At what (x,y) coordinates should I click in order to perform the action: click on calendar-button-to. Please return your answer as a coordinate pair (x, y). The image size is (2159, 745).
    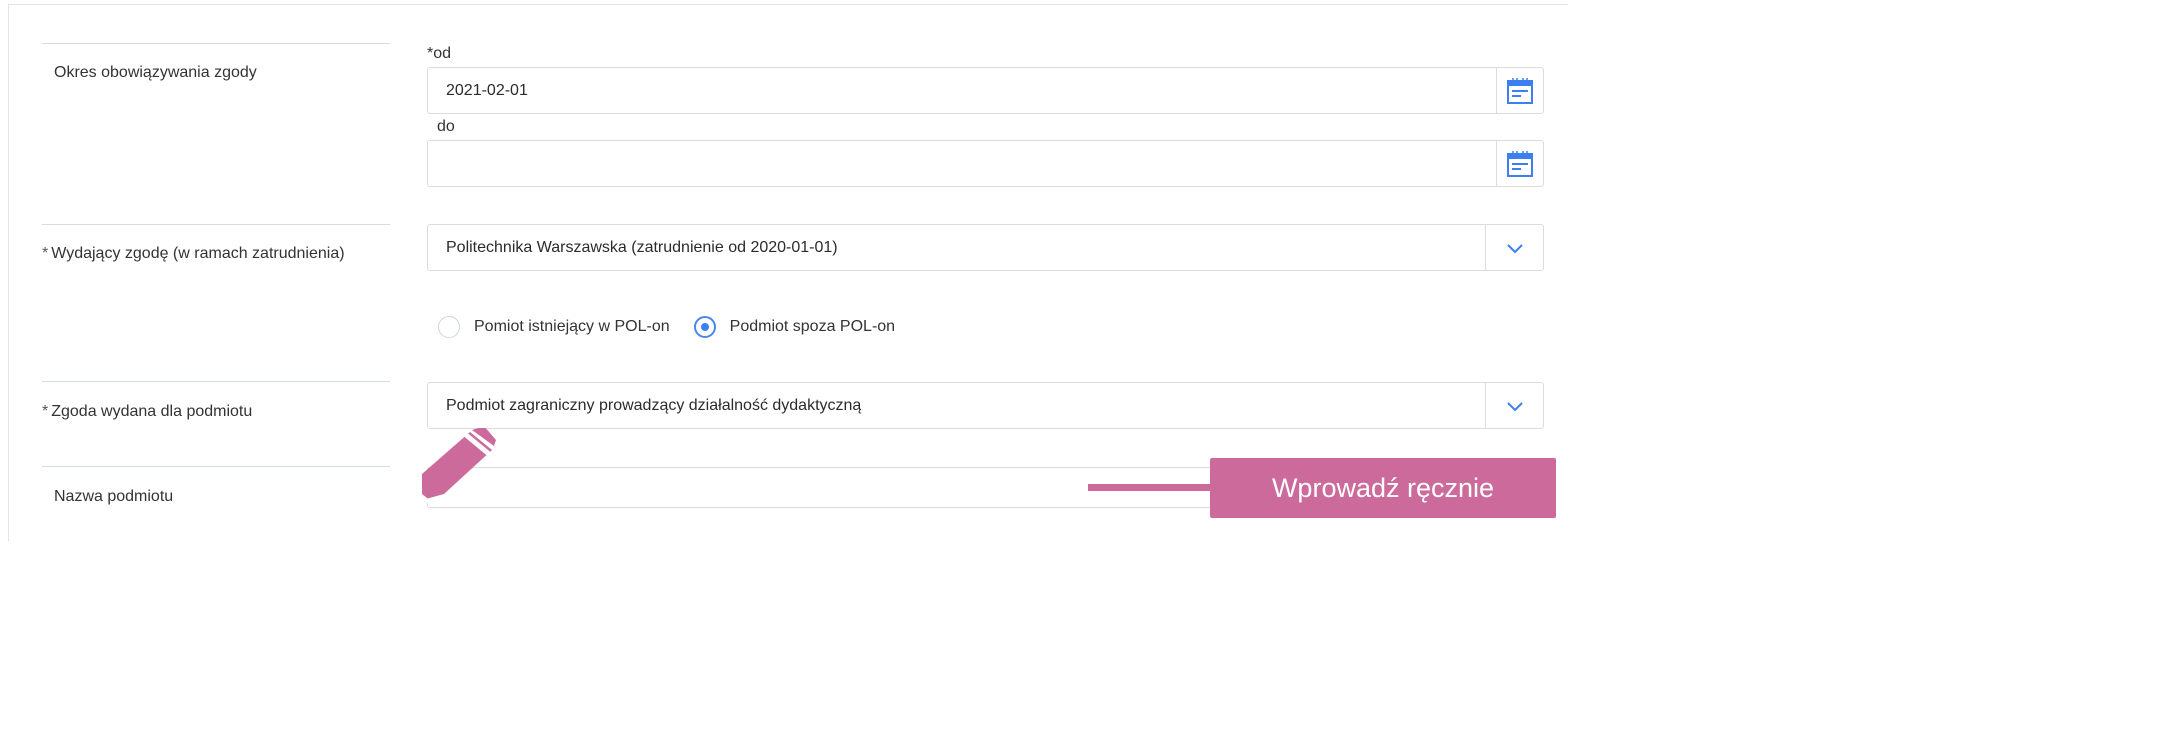
    Looking at the image, I should click on (1519, 163).